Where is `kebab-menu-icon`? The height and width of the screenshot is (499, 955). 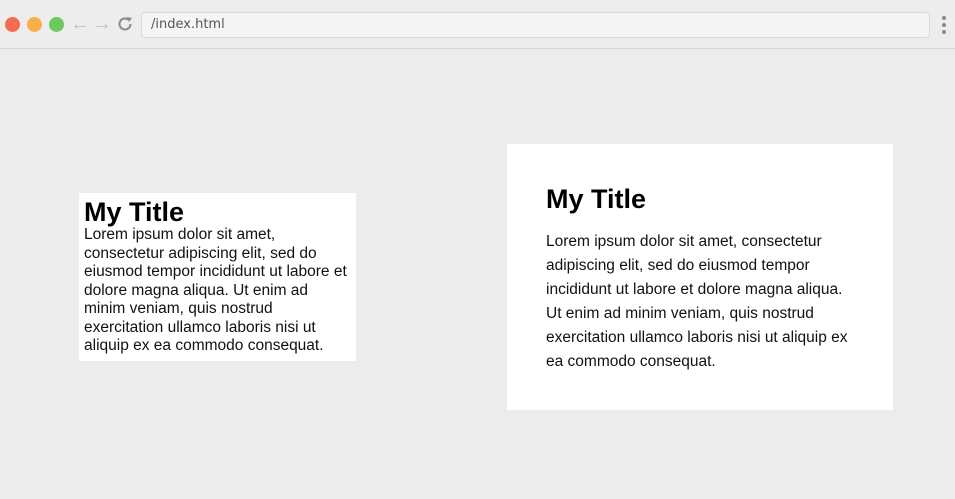 kebab-menu-icon is located at coordinates (944, 25).